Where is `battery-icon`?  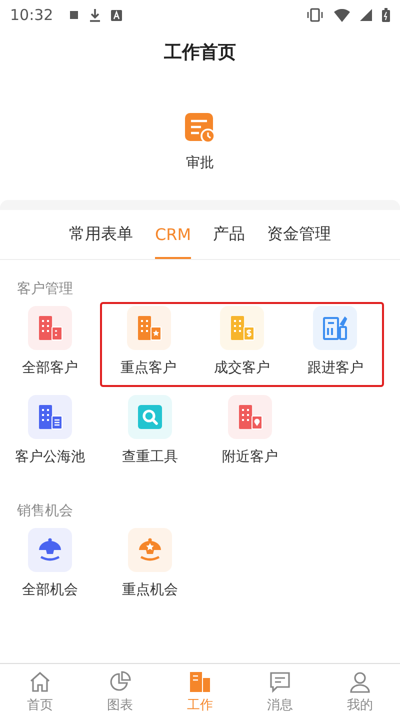
battery-icon is located at coordinates (386, 15).